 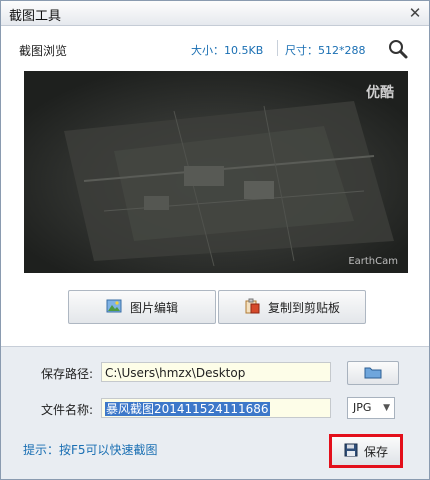 I want to click on preview-label: 截图浏览, so click(x=43, y=51).